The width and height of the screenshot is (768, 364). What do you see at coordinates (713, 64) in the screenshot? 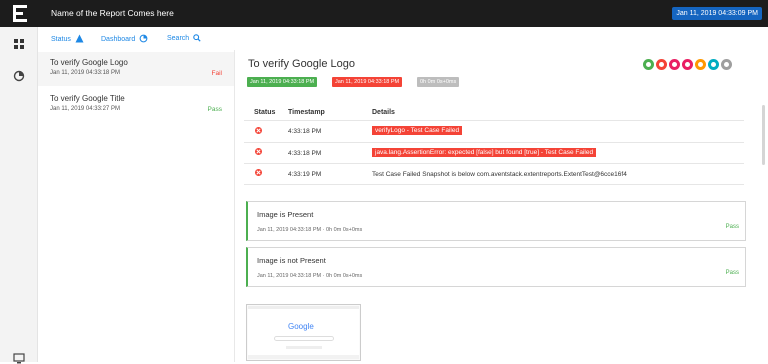
I see `skip-status-icon` at bounding box center [713, 64].